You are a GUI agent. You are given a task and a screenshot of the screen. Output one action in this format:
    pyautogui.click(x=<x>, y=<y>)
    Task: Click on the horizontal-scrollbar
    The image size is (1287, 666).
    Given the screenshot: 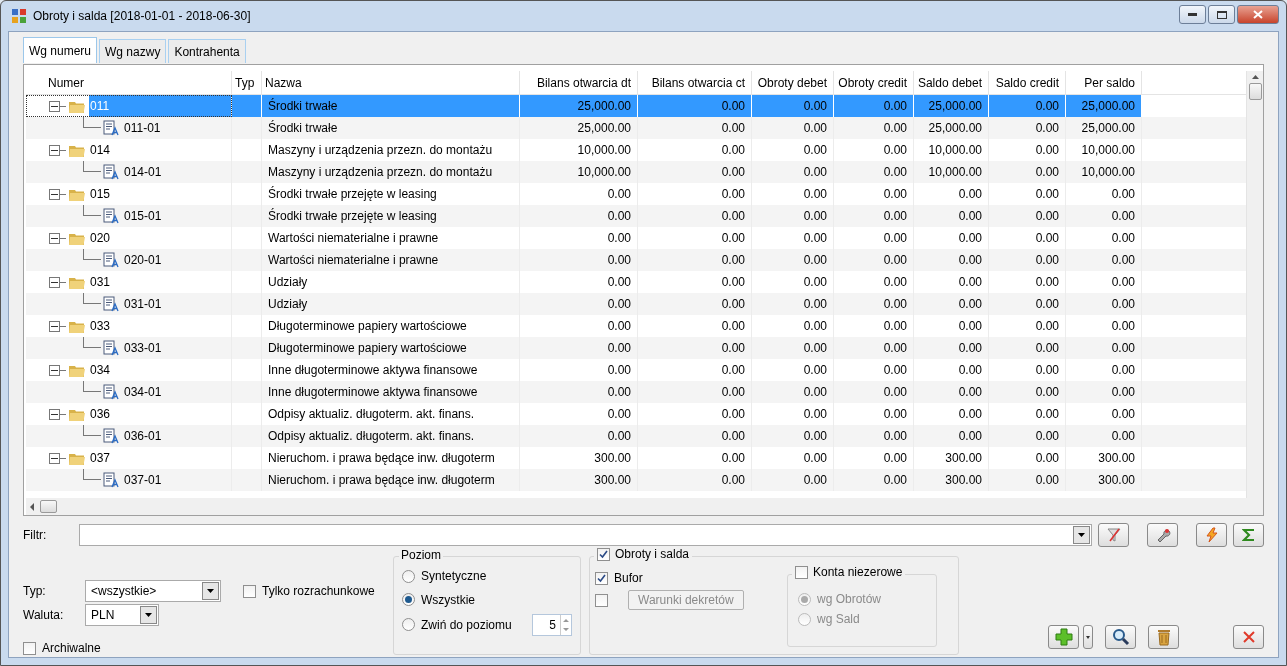 What is the action you would take?
    pyautogui.click(x=644, y=506)
    